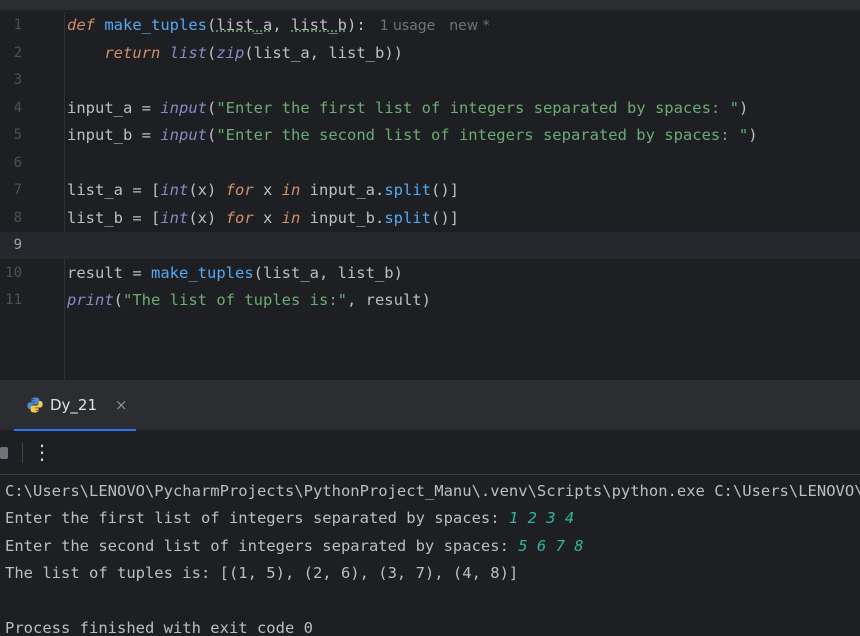 Image resolution: width=860 pixels, height=636 pixels. I want to click on code-text: print("The list of tuples is:", result), so click(249, 300).